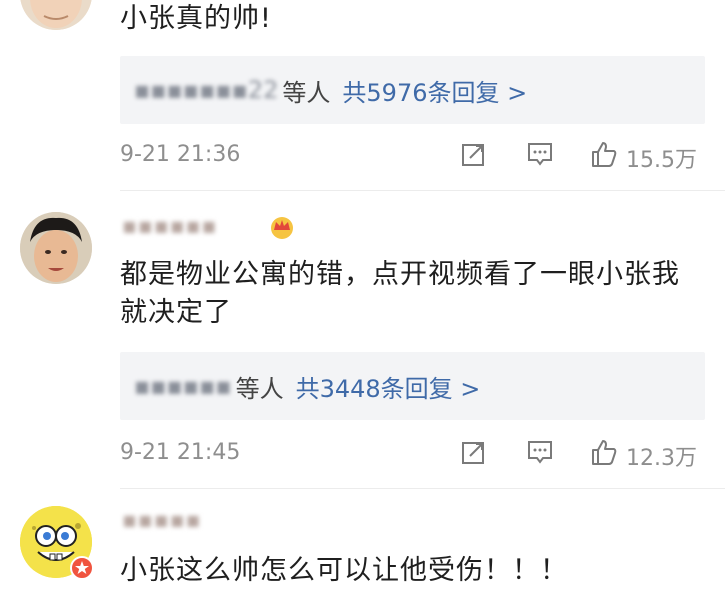 Image resolution: width=725 pixels, height=590 pixels. I want to click on comment-text: 小张这么帅怎么可以让他受伤！！！, so click(344, 570).